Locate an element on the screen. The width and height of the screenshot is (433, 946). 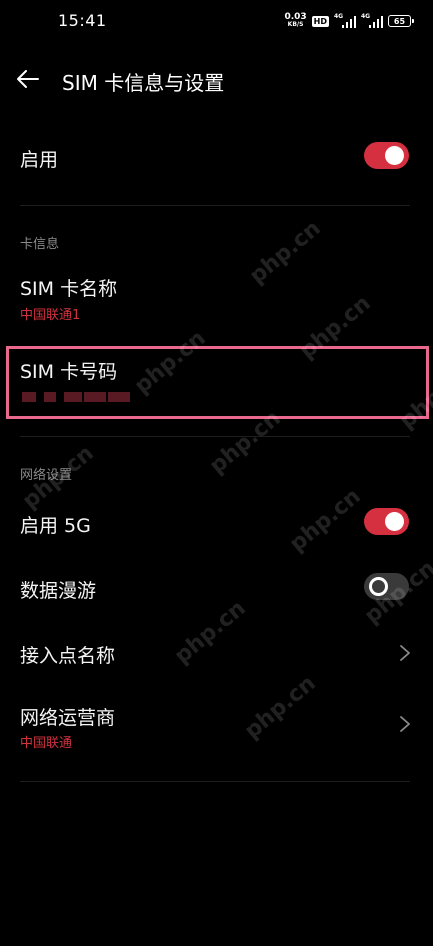
battery-icon: 65 is located at coordinates (401, 21).